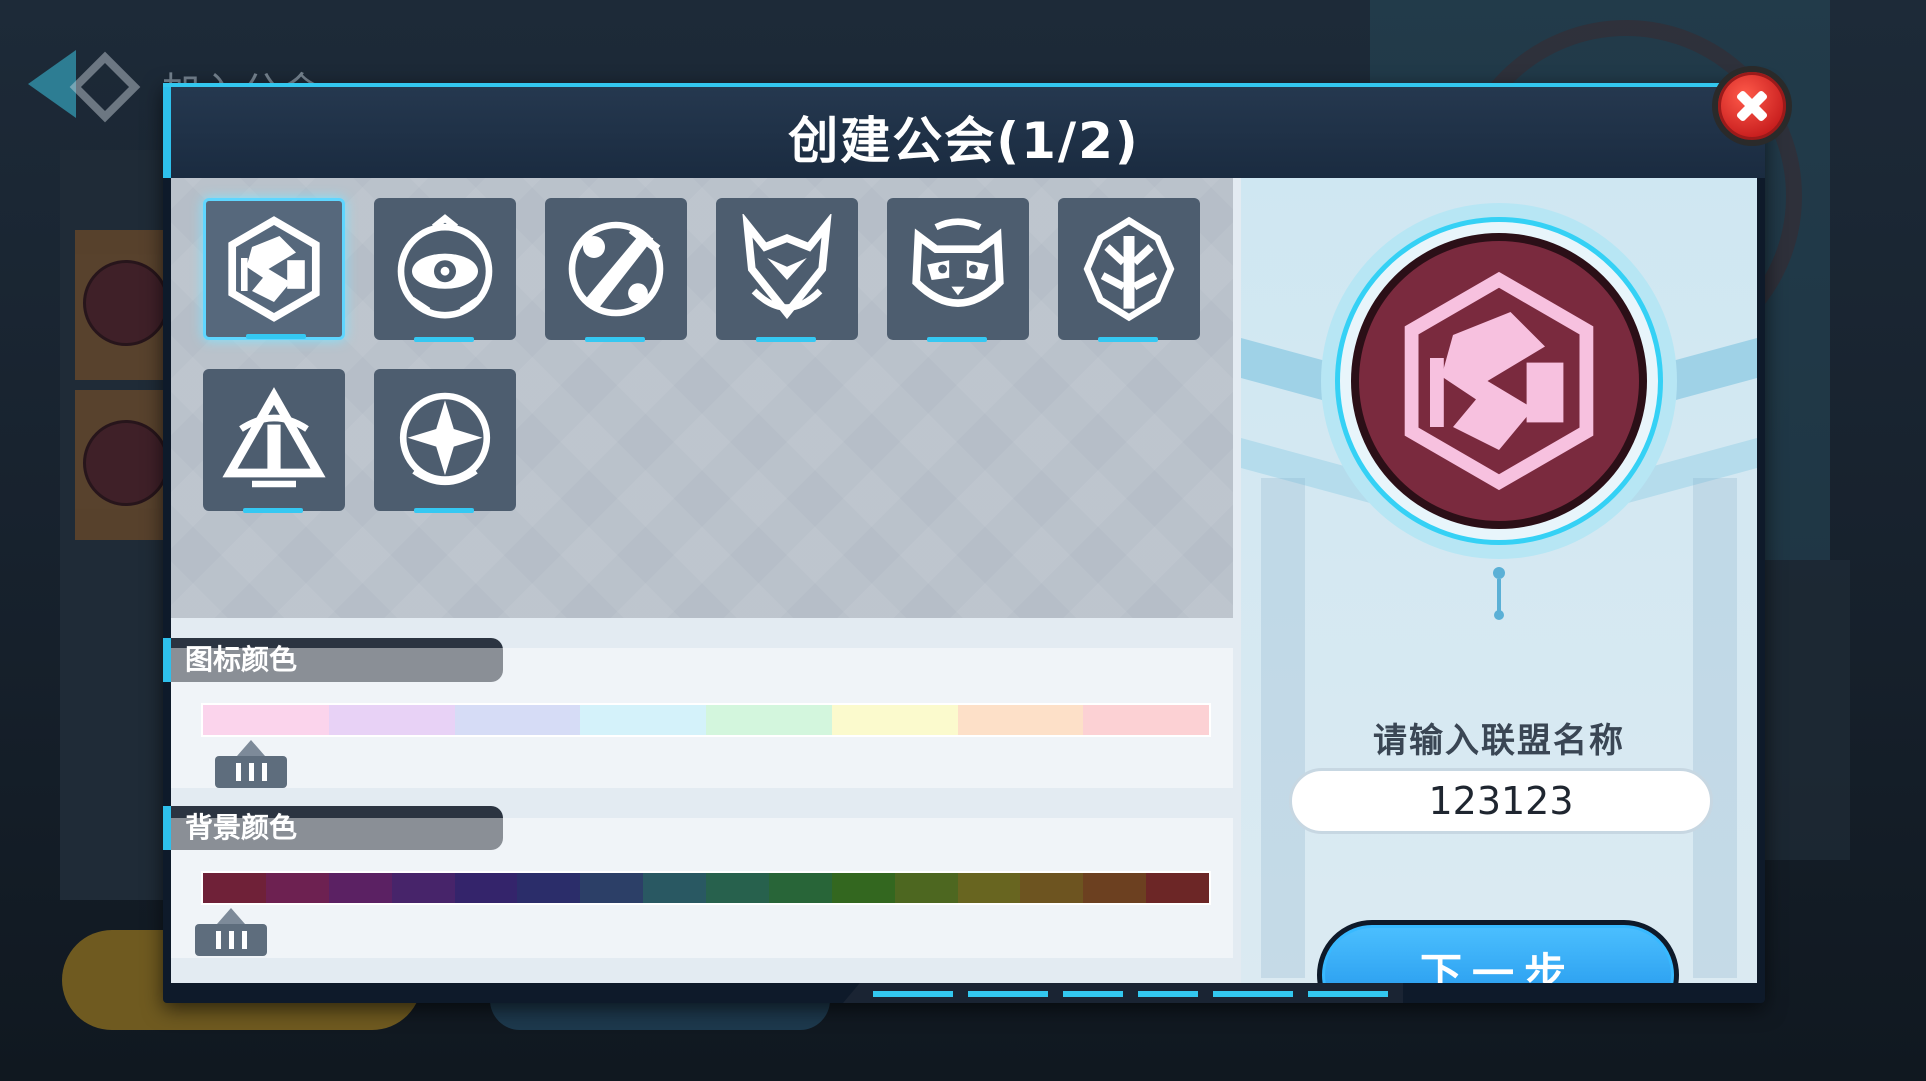 The width and height of the screenshot is (1926, 1081). What do you see at coordinates (1499, 593) in the screenshot?
I see `preview-ornament-icon` at bounding box center [1499, 593].